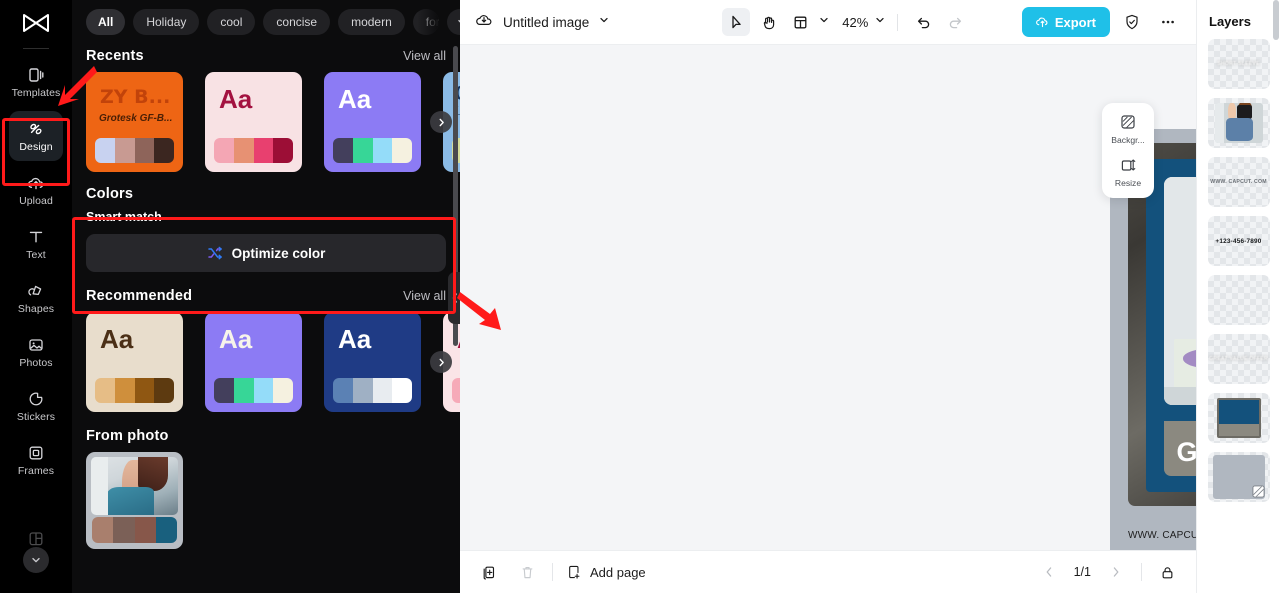 This screenshot has height=593, width=1280. Describe the element at coordinates (604, 22) in the screenshot. I see `title-dropdown-icon` at that location.